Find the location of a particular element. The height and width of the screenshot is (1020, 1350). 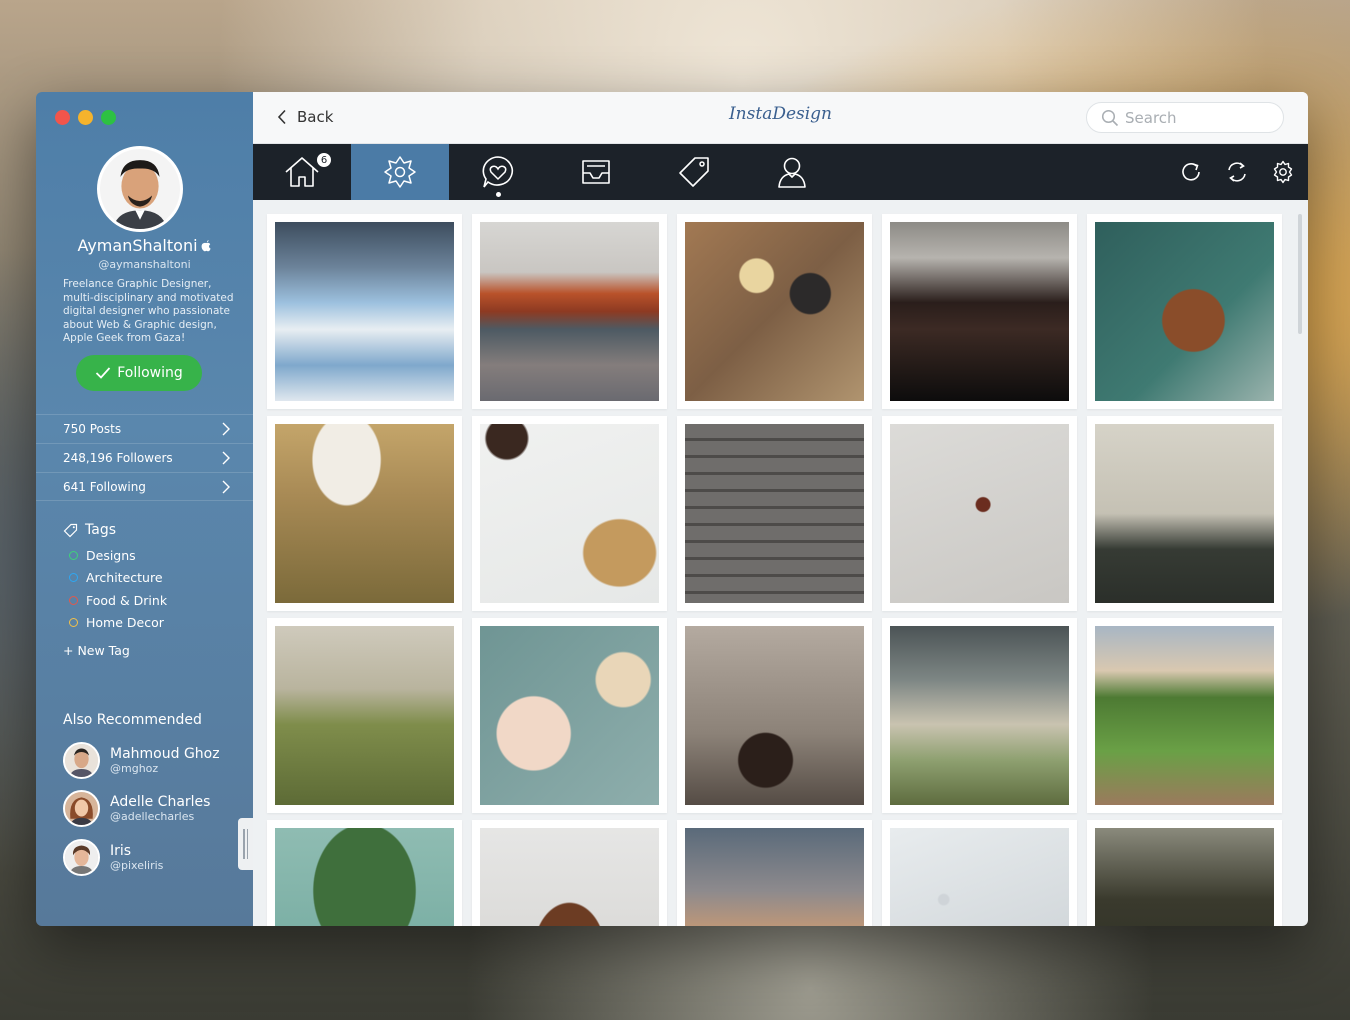

search-icon is located at coordinates (1110, 117).